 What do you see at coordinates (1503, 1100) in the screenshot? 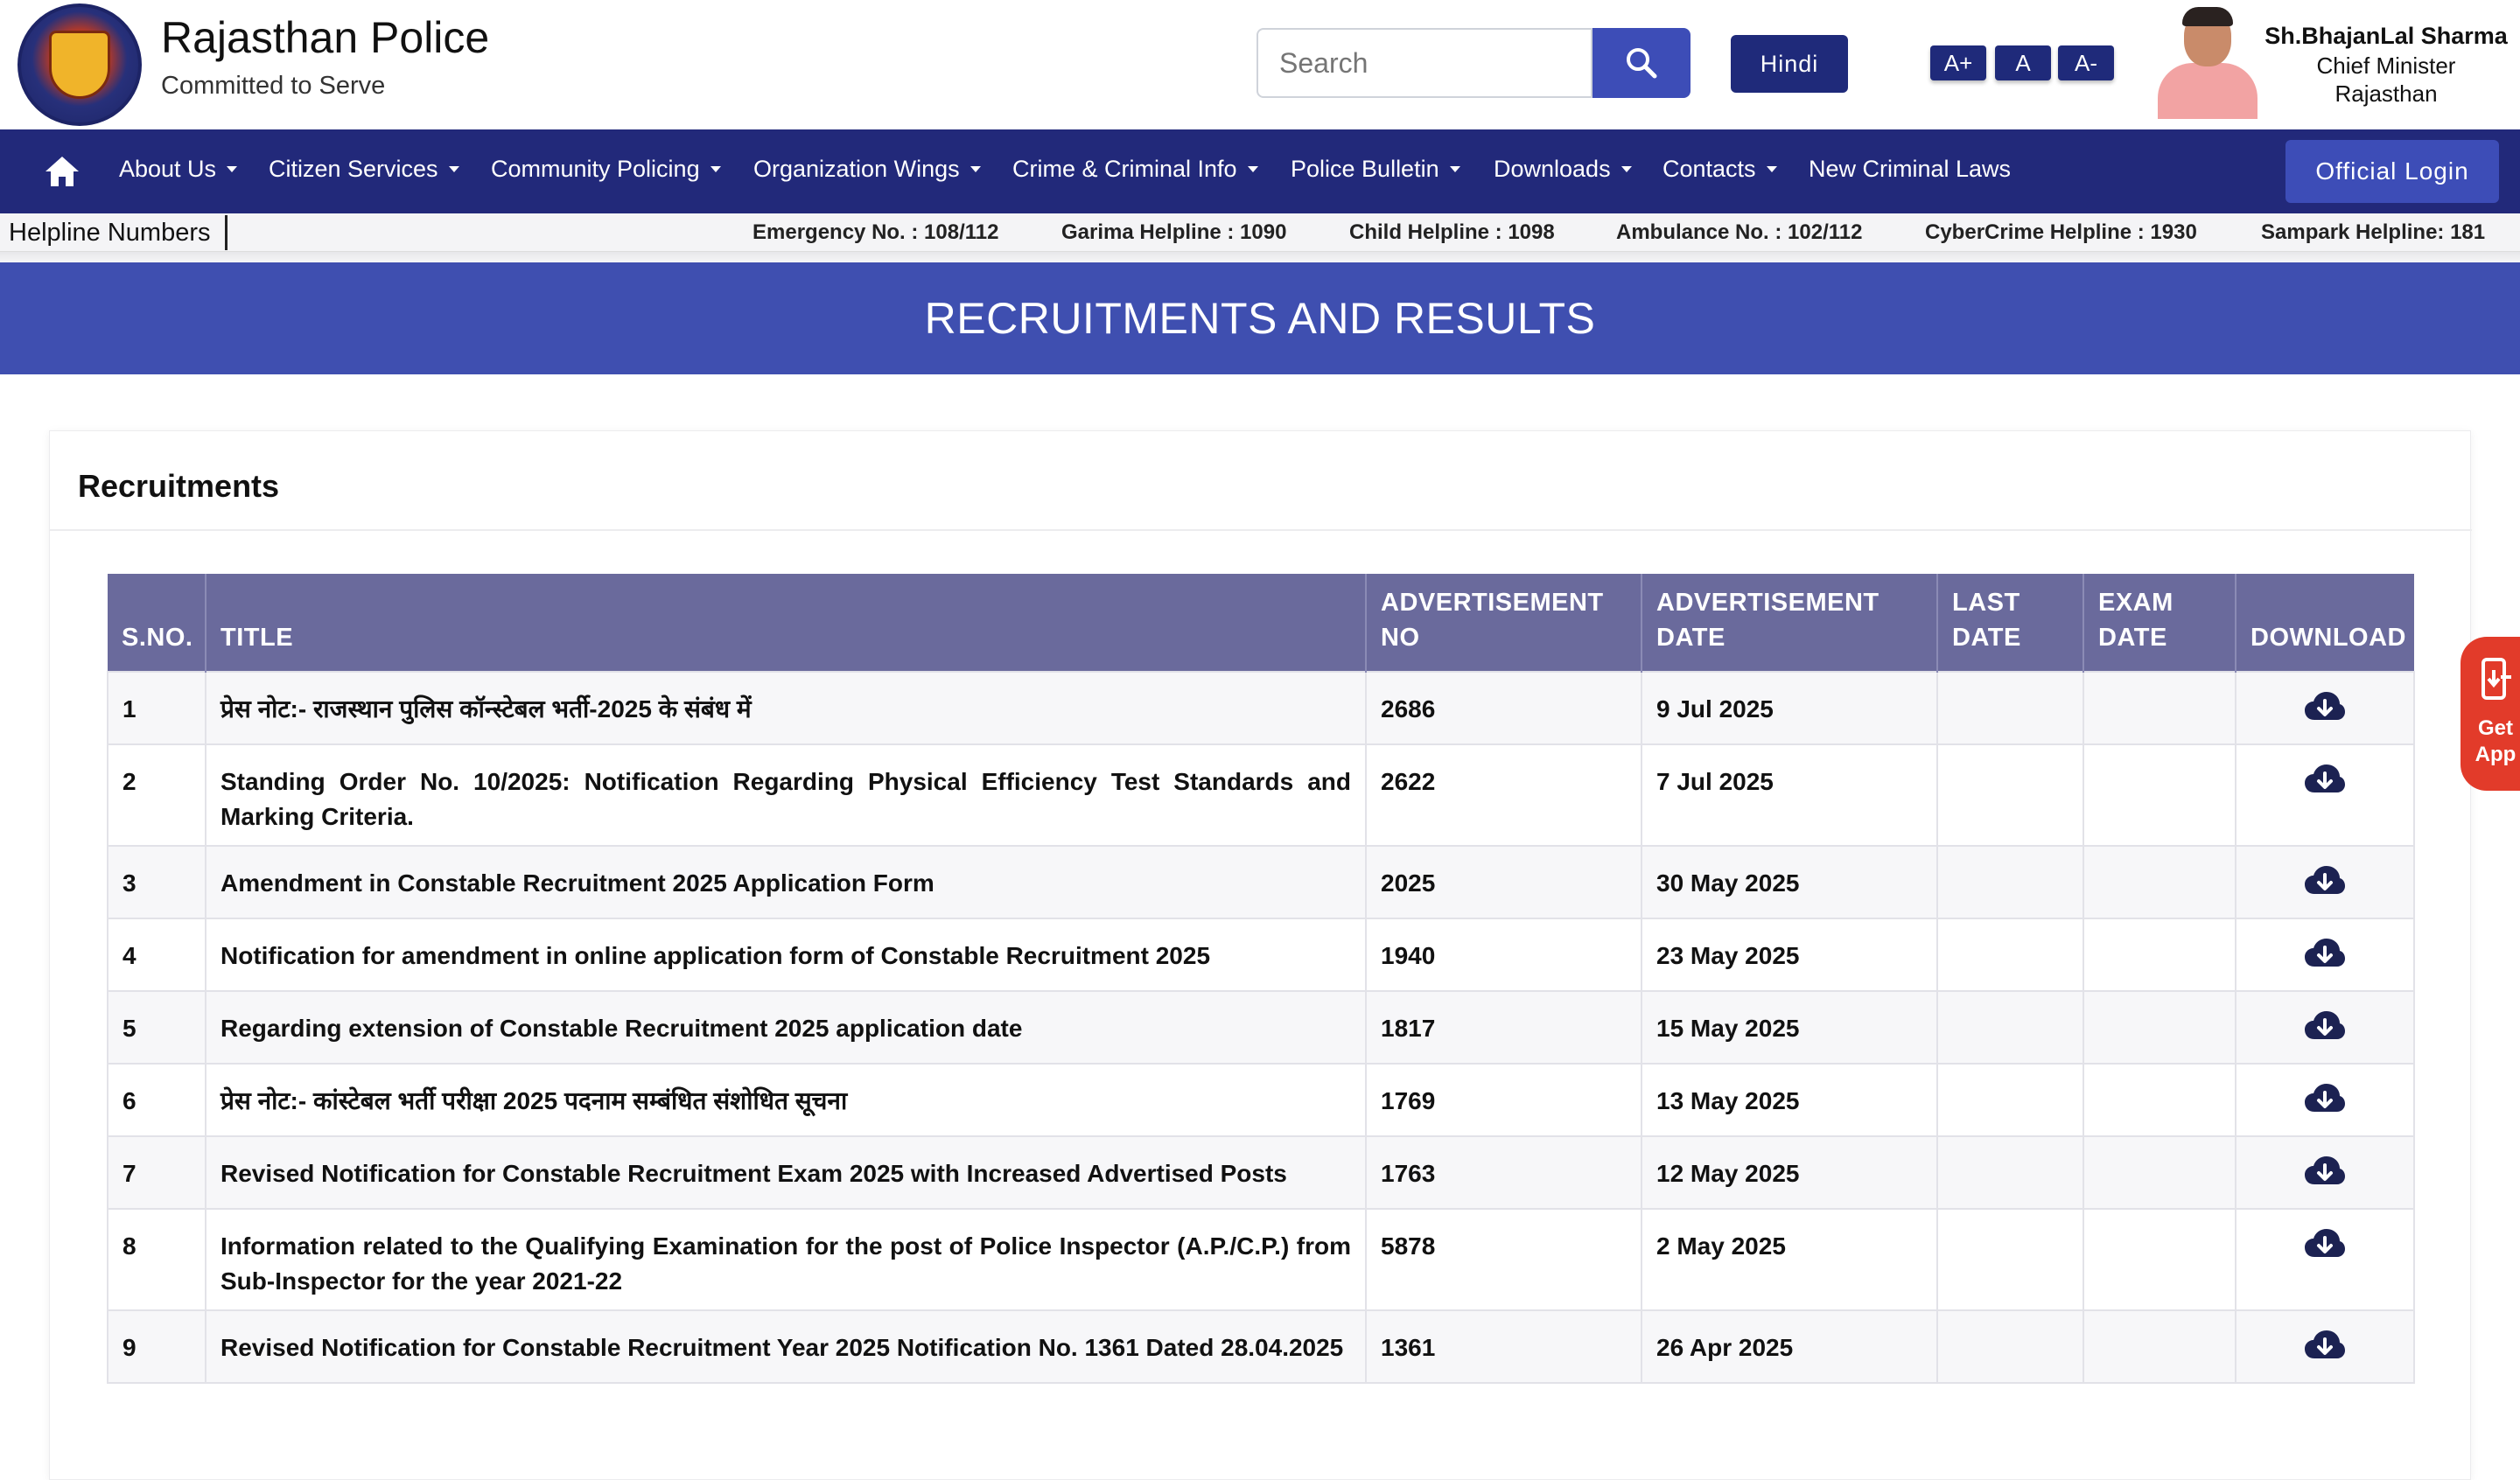
I see `cell-advertisement-no: 1769` at bounding box center [1503, 1100].